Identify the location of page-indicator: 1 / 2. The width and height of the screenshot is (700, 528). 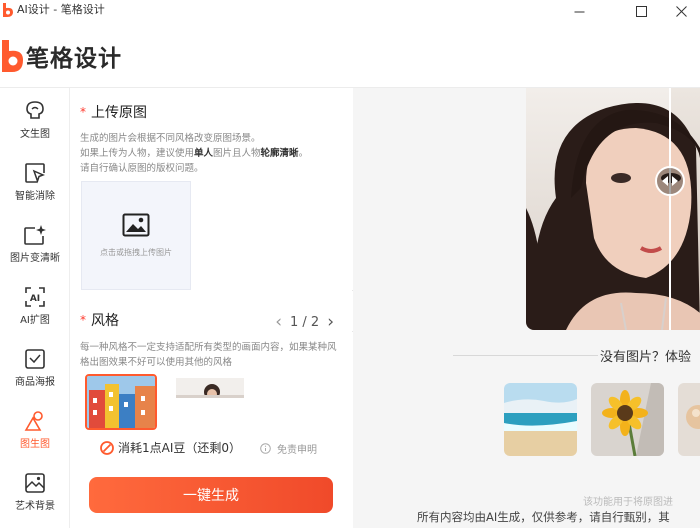
(305, 322).